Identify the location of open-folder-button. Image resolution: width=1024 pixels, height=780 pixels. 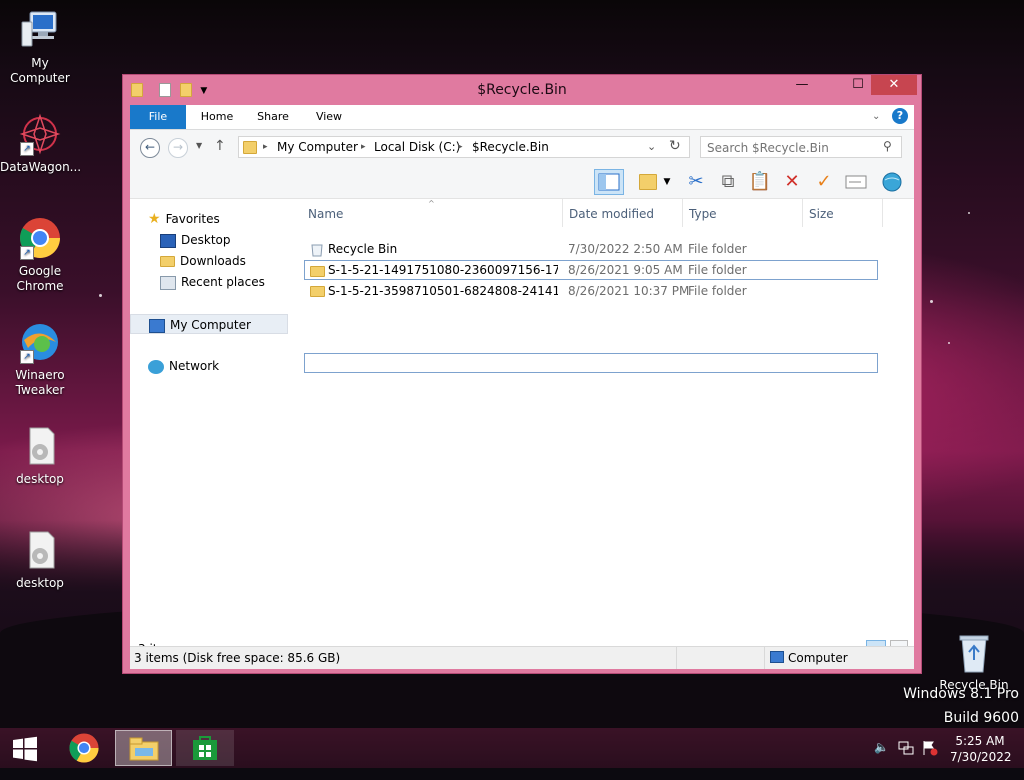
(648, 182).